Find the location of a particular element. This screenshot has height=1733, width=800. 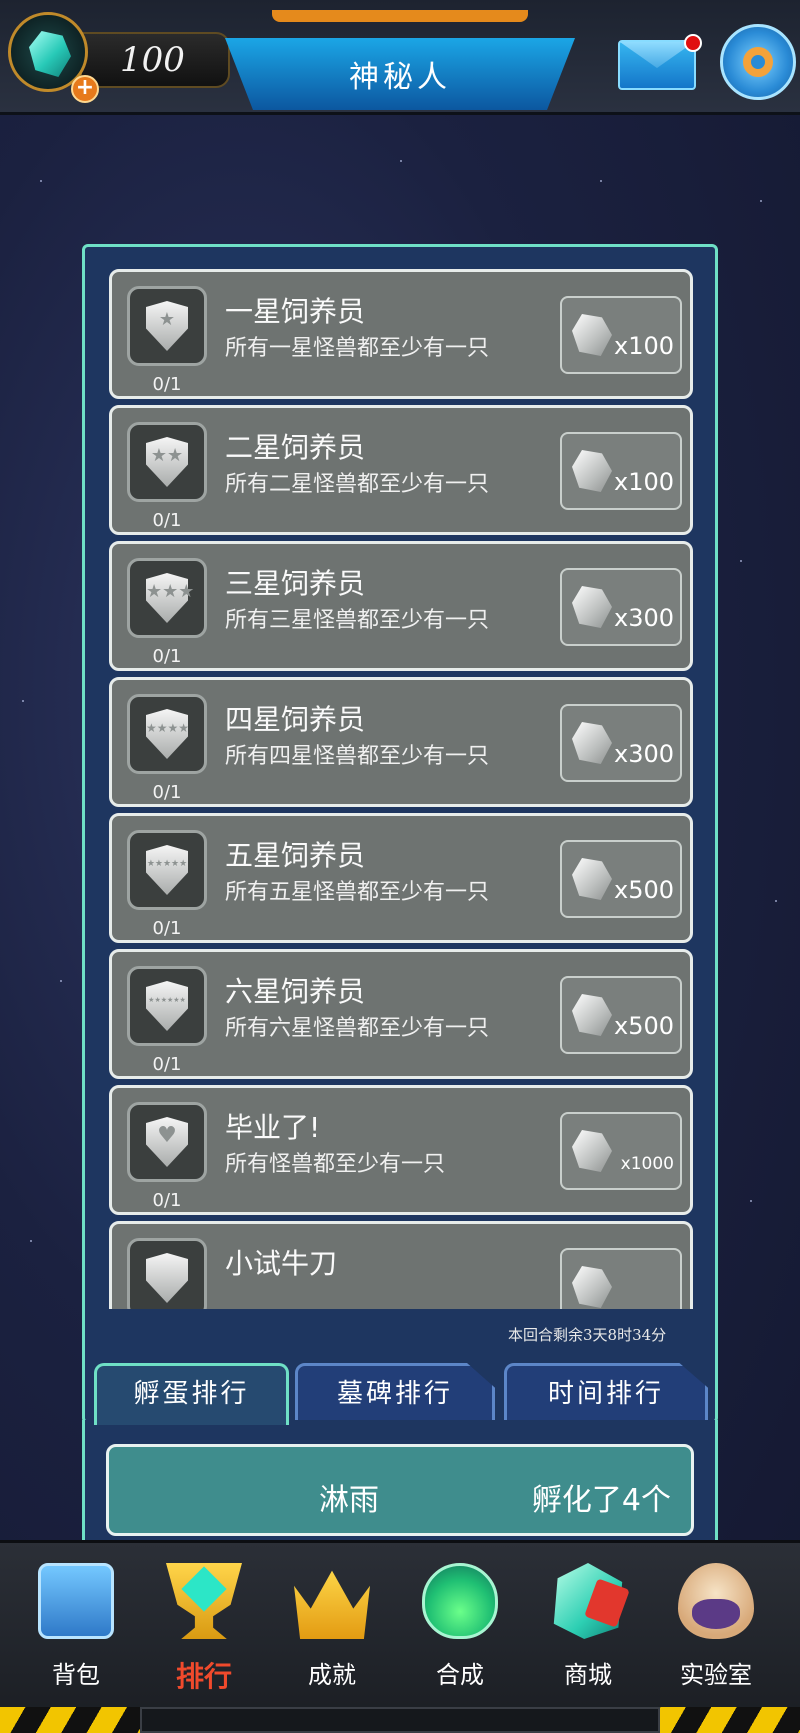

badge-frame: ★★★★ is located at coordinates (167, 734).